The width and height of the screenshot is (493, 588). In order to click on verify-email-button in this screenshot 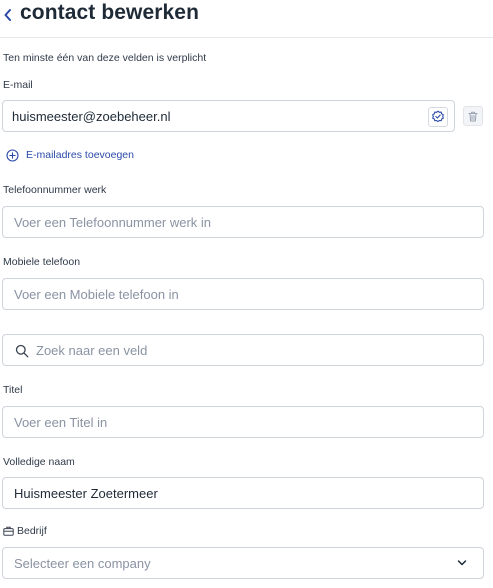, I will do `click(438, 117)`.